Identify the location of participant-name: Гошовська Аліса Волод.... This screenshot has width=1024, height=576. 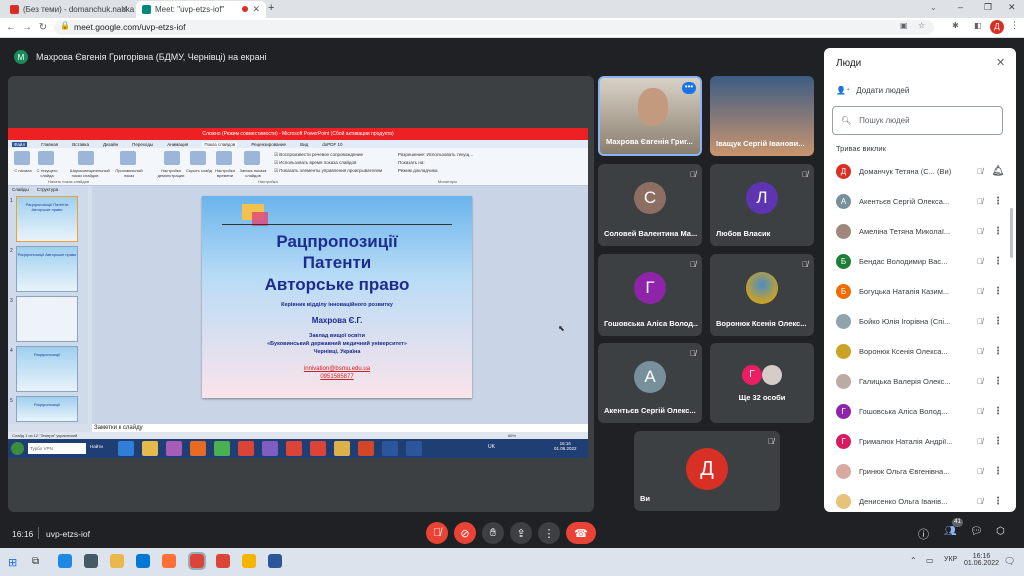
(651, 323).